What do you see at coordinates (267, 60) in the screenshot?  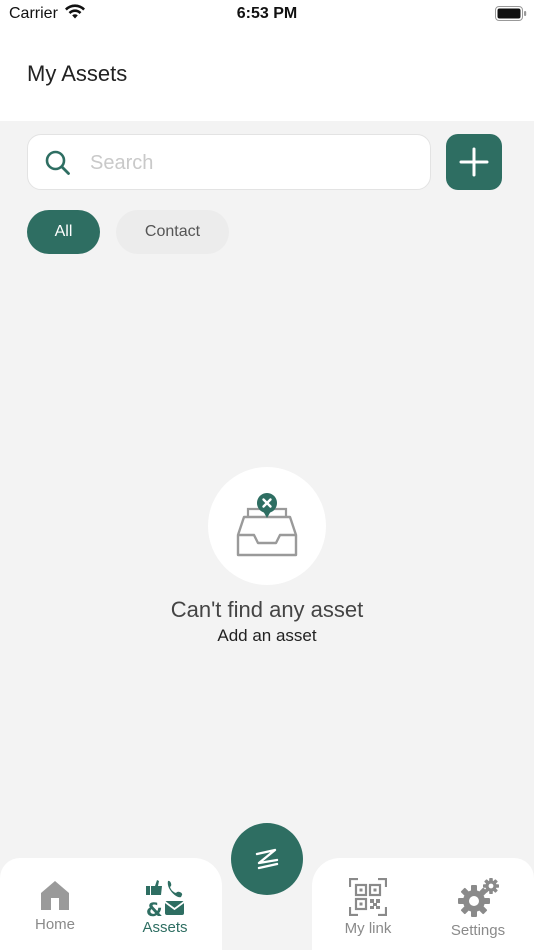 I see `header-area: Carrier 6:53 PM My Assets` at bounding box center [267, 60].